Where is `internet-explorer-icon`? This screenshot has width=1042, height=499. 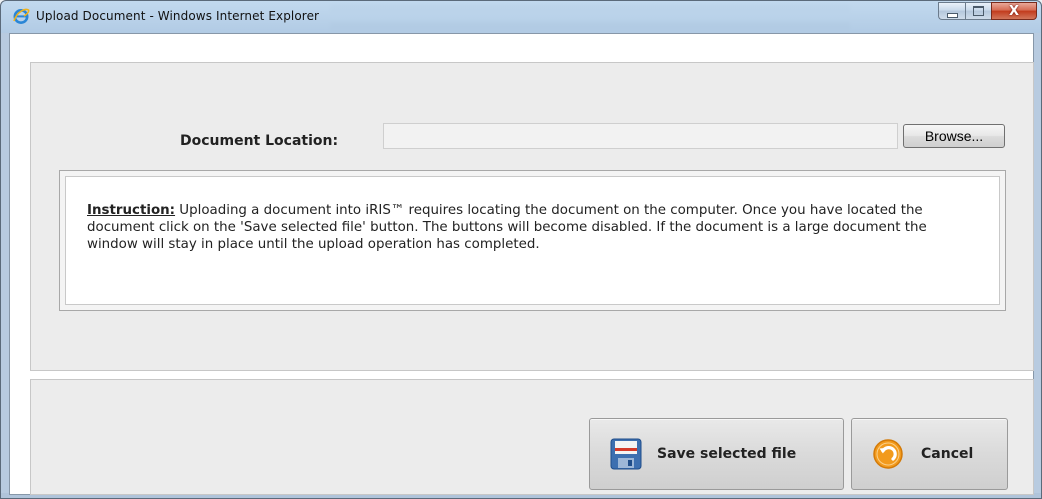 internet-explorer-icon is located at coordinates (21, 16).